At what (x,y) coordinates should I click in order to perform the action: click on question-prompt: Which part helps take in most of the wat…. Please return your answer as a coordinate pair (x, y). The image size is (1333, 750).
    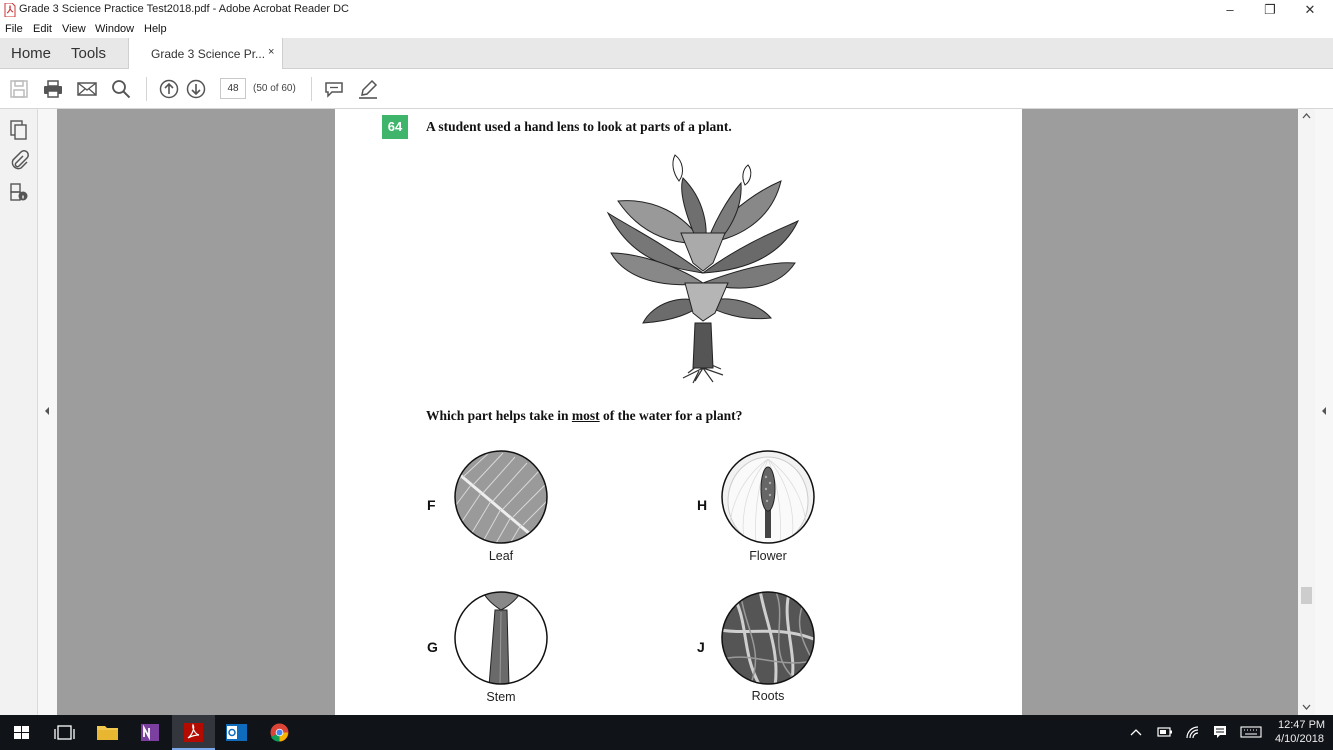
    Looking at the image, I should click on (584, 416).